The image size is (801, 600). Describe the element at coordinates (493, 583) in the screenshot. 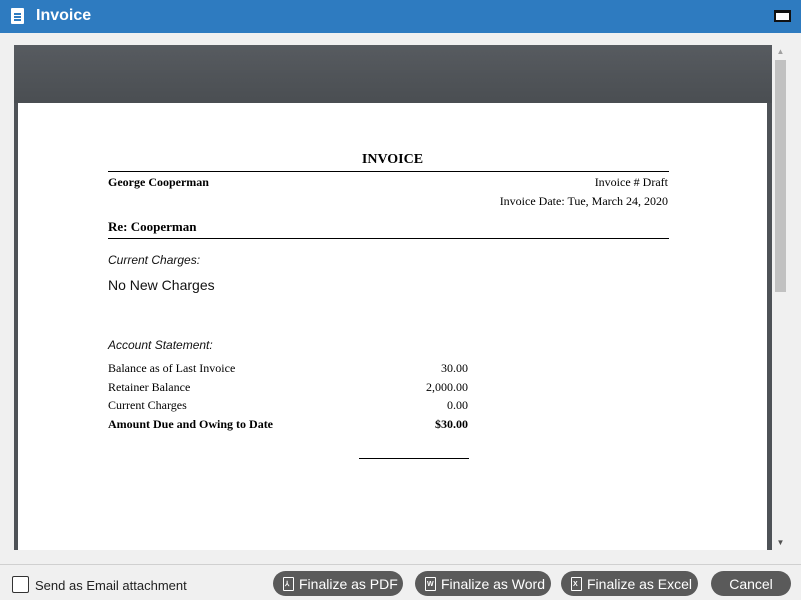

I see `finalize-word-label: Finalize as Word` at that location.